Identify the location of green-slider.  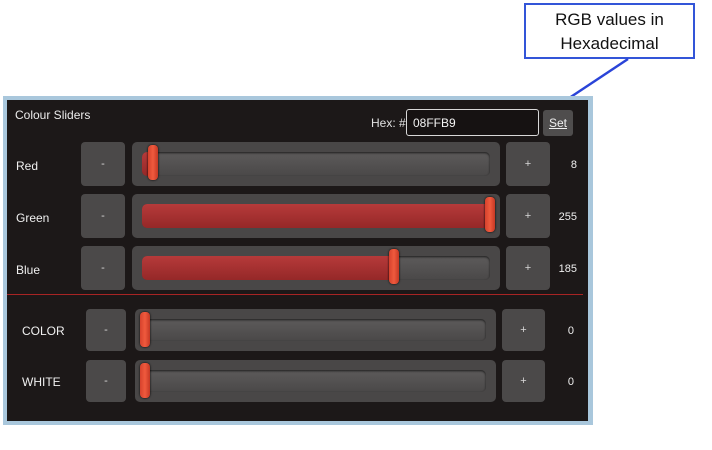
(316, 216).